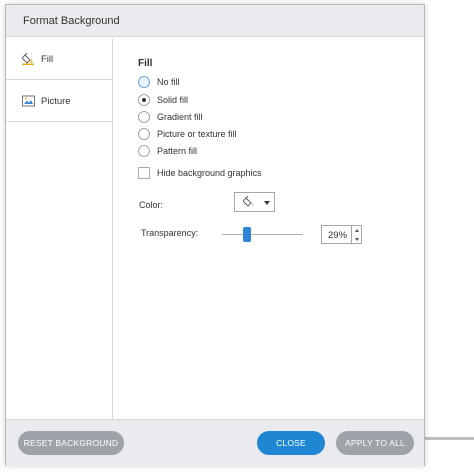 This screenshot has height=476, width=474. What do you see at coordinates (238, 101) in the screenshot?
I see `radio-solid-fill: Solid fill` at bounding box center [238, 101].